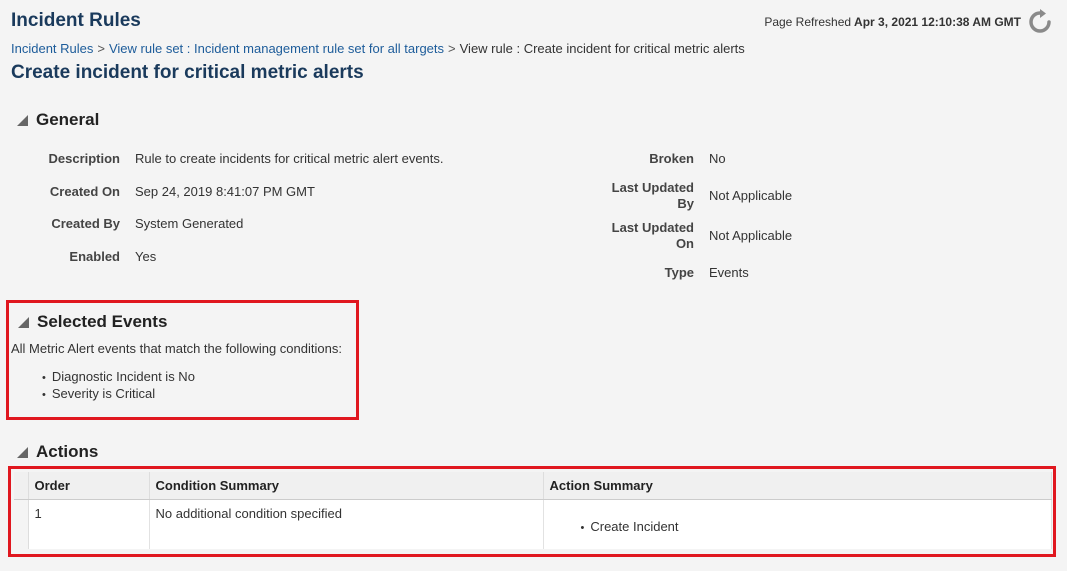  Describe the element at coordinates (751, 195) in the screenshot. I see `last-updated-by-value: Not Applicable` at that location.